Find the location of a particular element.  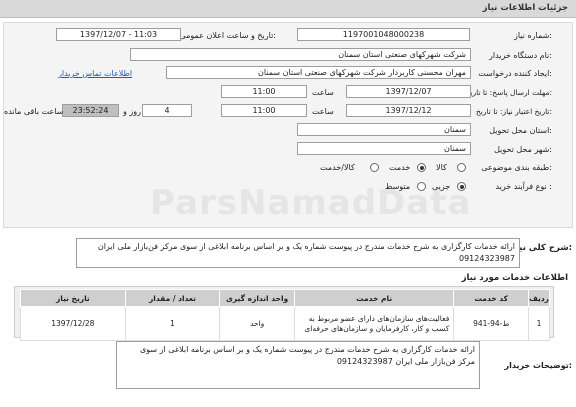

summary-label: شرح کلی نیاز: is located at coordinates (541, 248).